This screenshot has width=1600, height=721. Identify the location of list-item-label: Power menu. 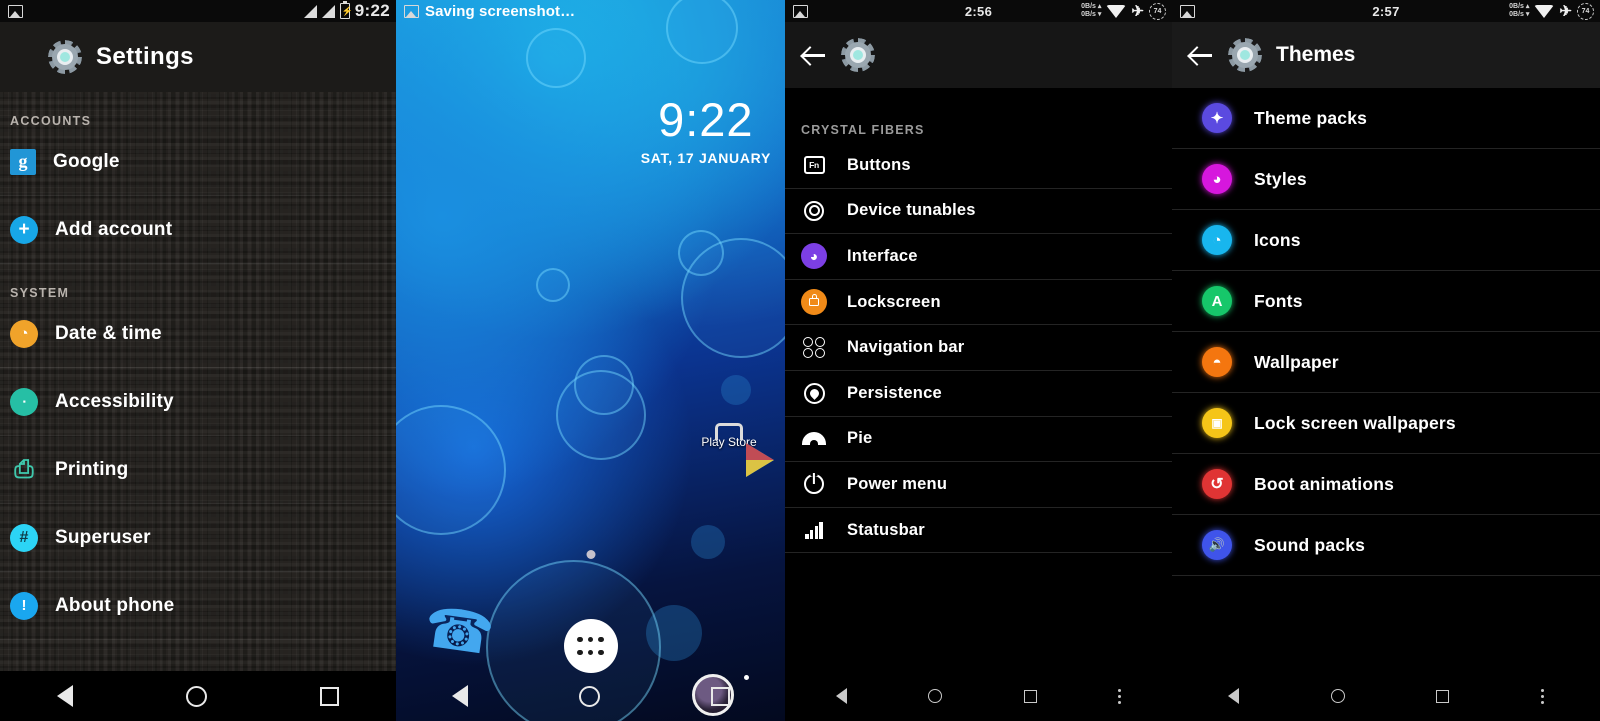
(897, 483).